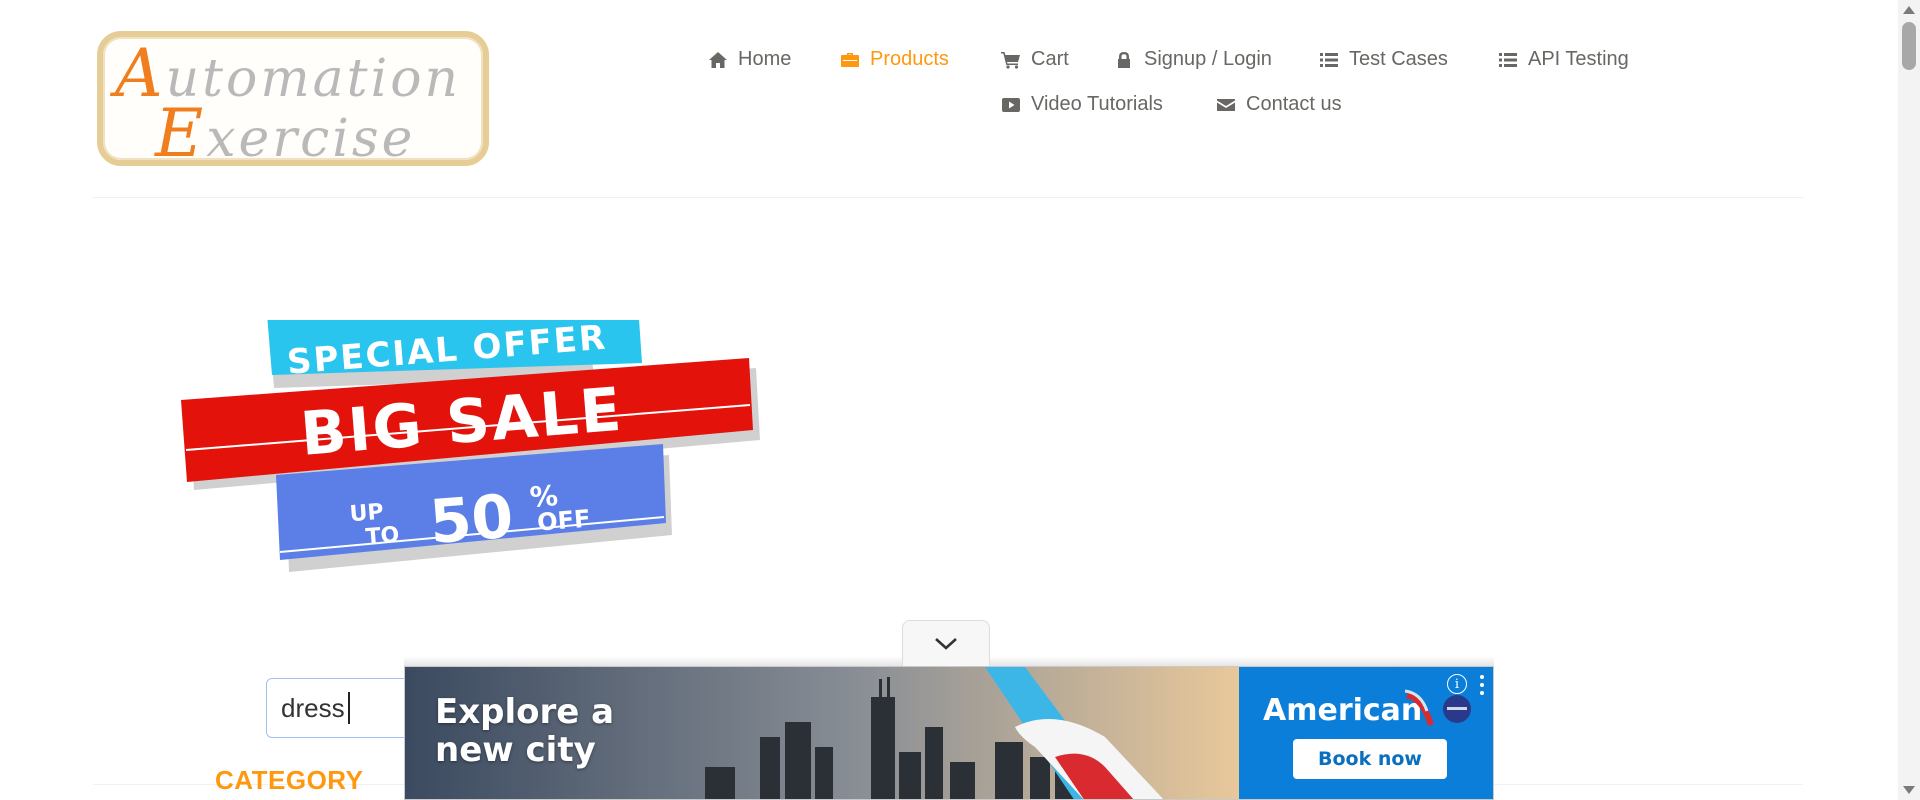 This screenshot has width=1920, height=800. What do you see at coordinates (525, 731) in the screenshot?
I see `ad-headline: Explore a new city` at bounding box center [525, 731].